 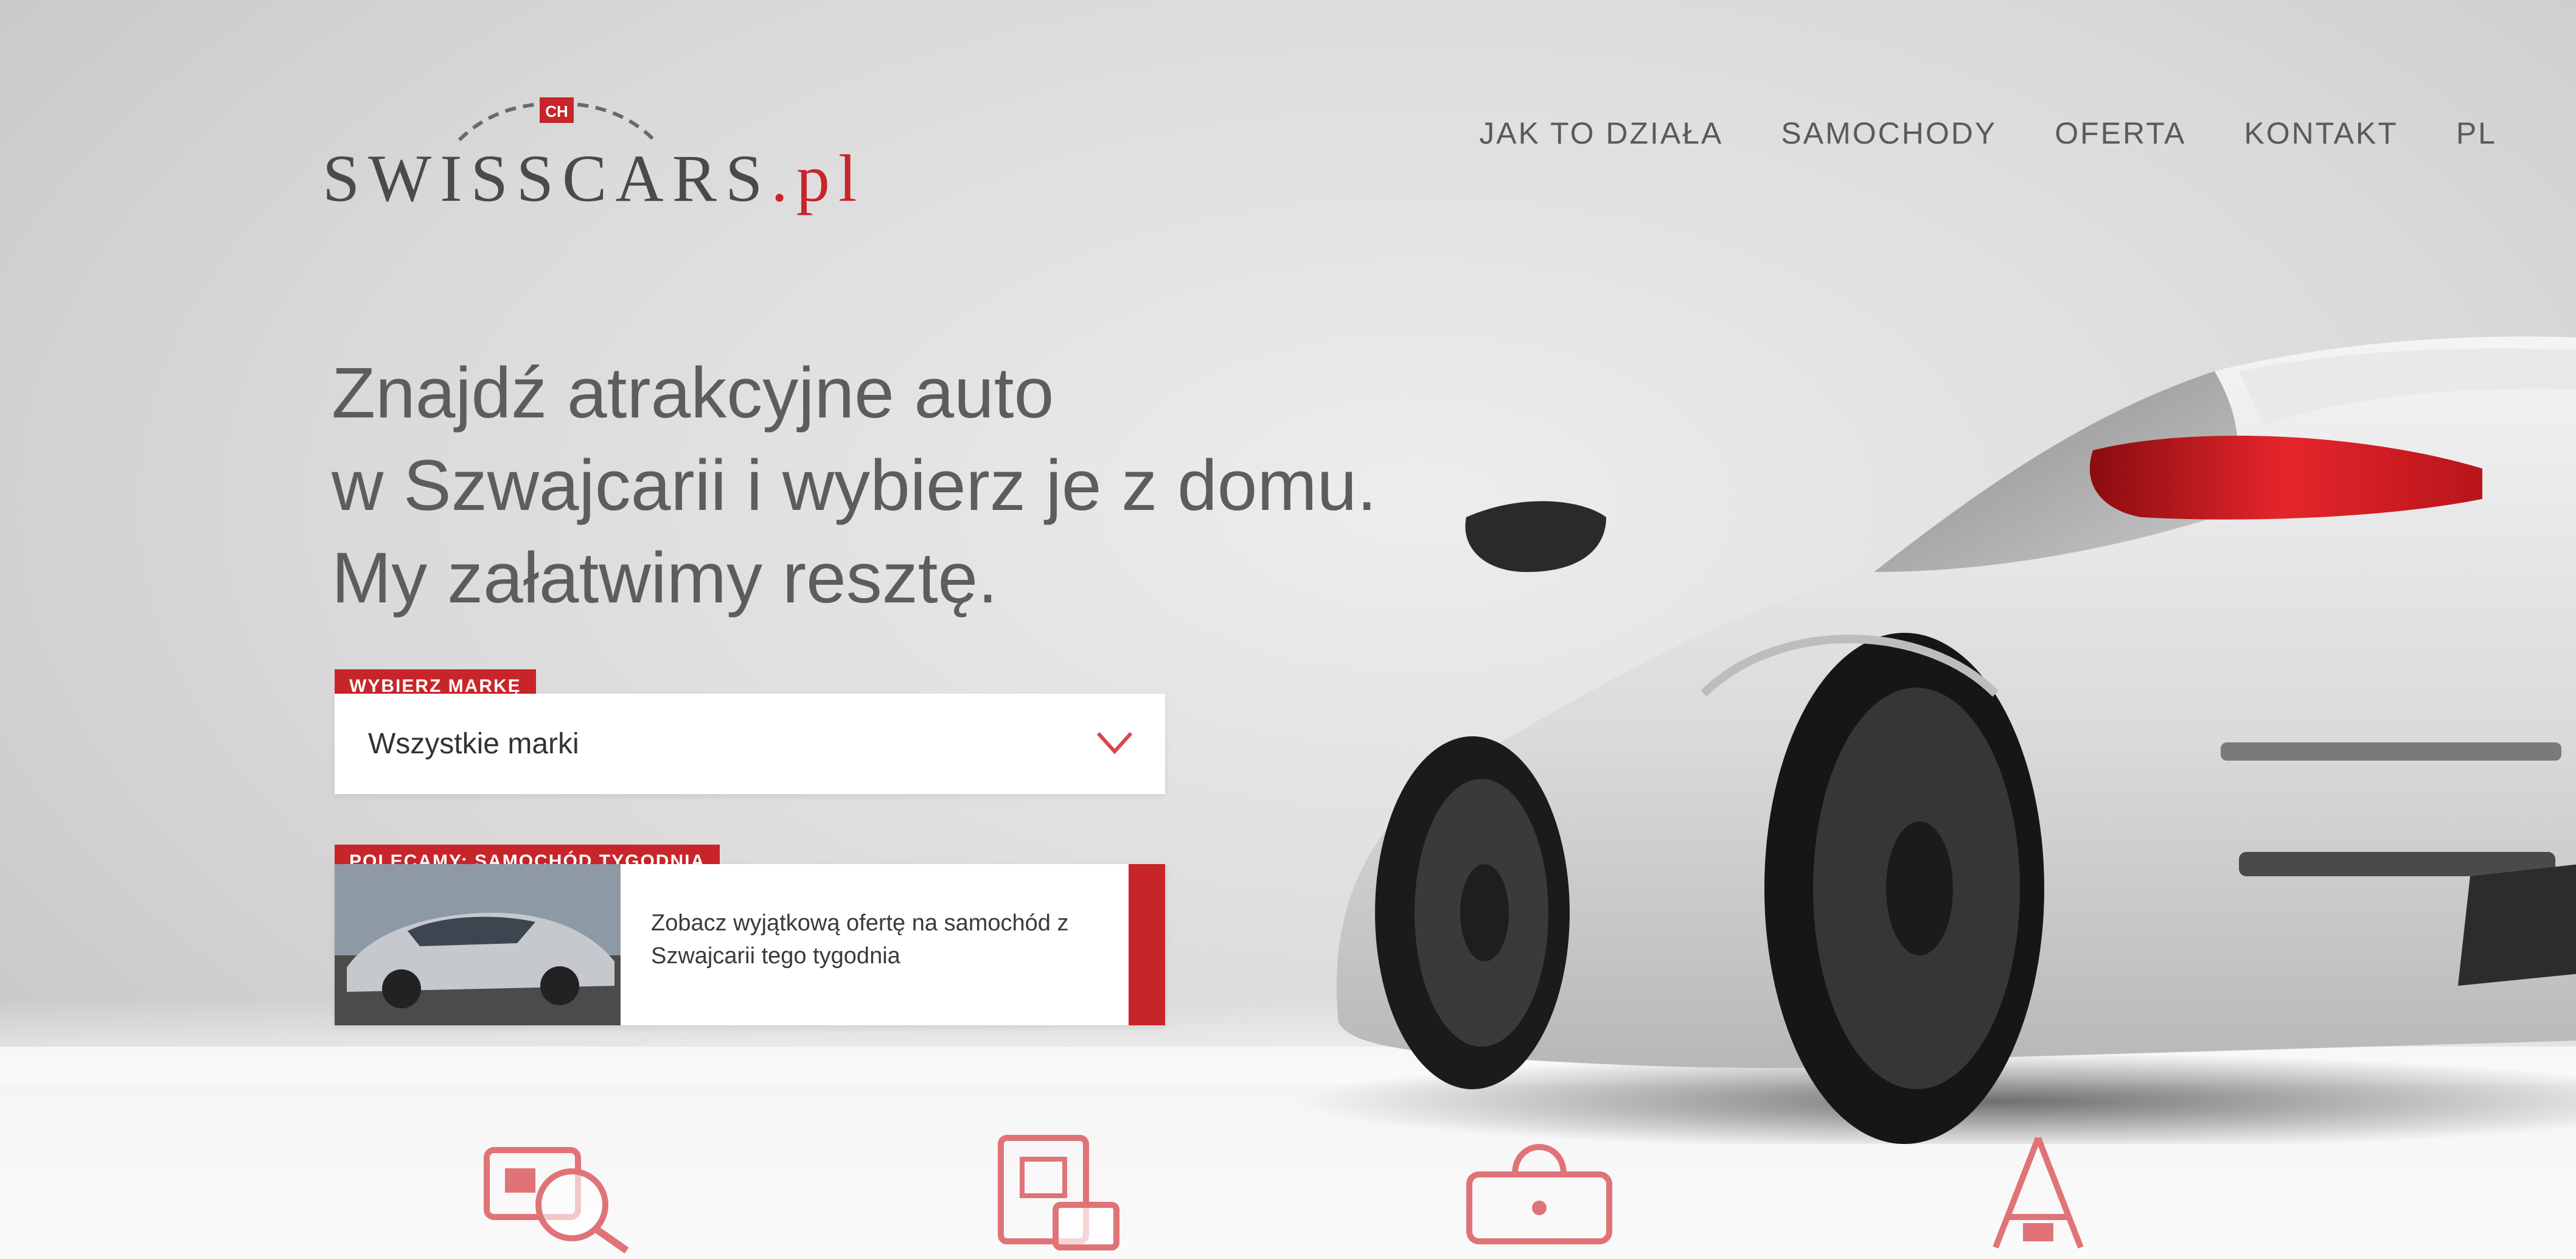 I want to click on chevron-down-icon, so click(x=1114, y=743).